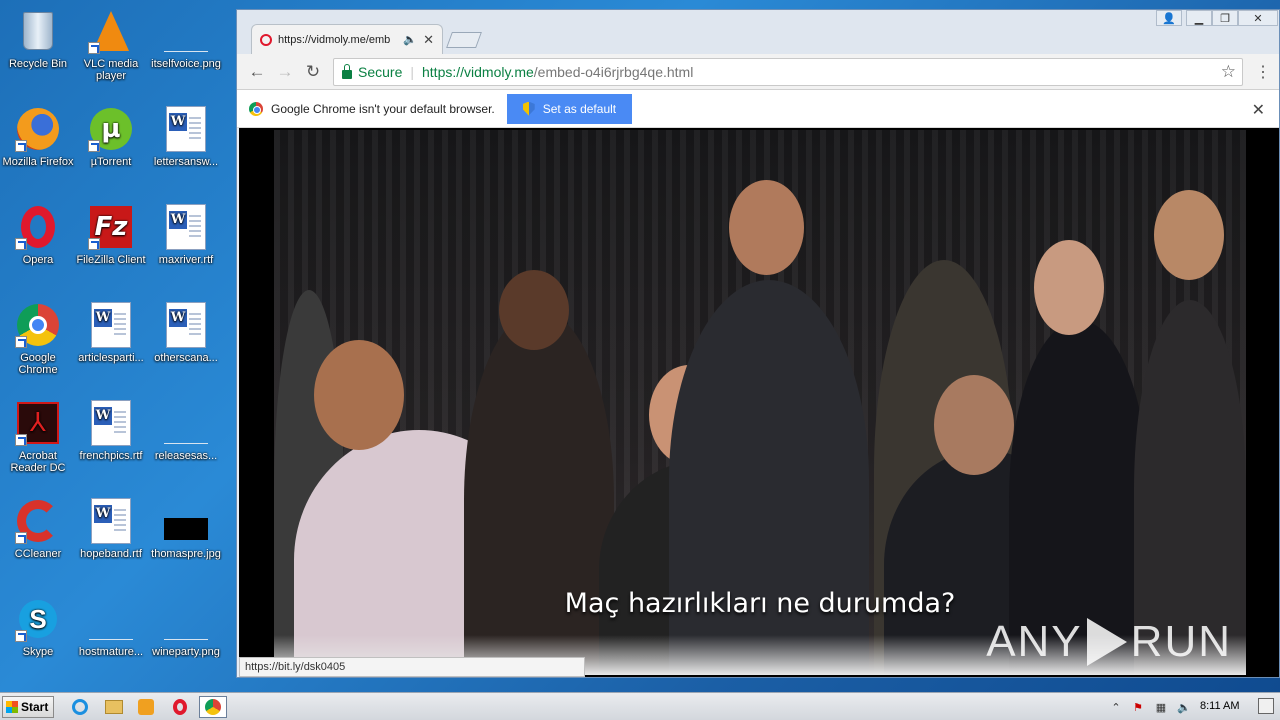  I want to click on desktop-icon-vlc: VLC media player, so click(111, 45).